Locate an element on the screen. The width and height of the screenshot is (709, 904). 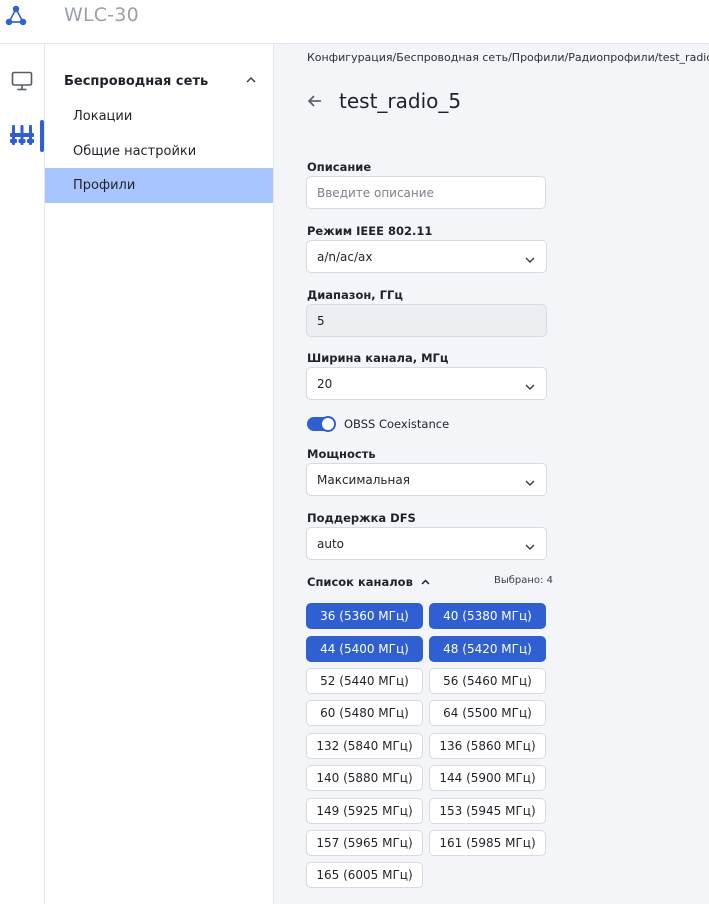
sidebar-item-profiles: Профили is located at coordinates (159, 185).